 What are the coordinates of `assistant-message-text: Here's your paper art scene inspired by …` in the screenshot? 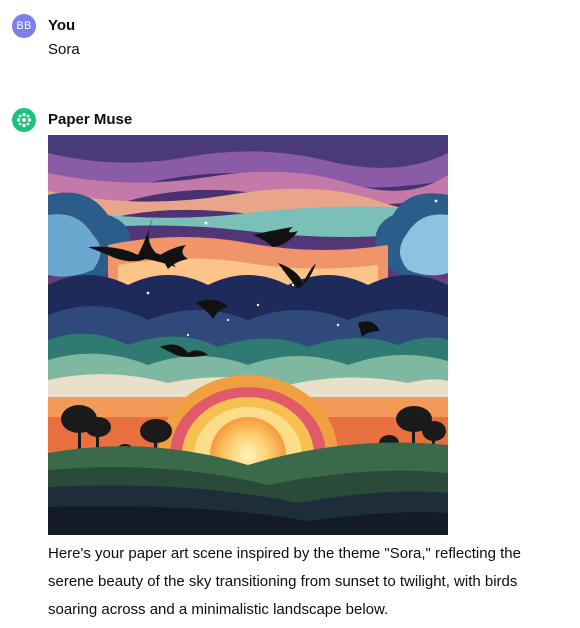 It's located at (284, 581).